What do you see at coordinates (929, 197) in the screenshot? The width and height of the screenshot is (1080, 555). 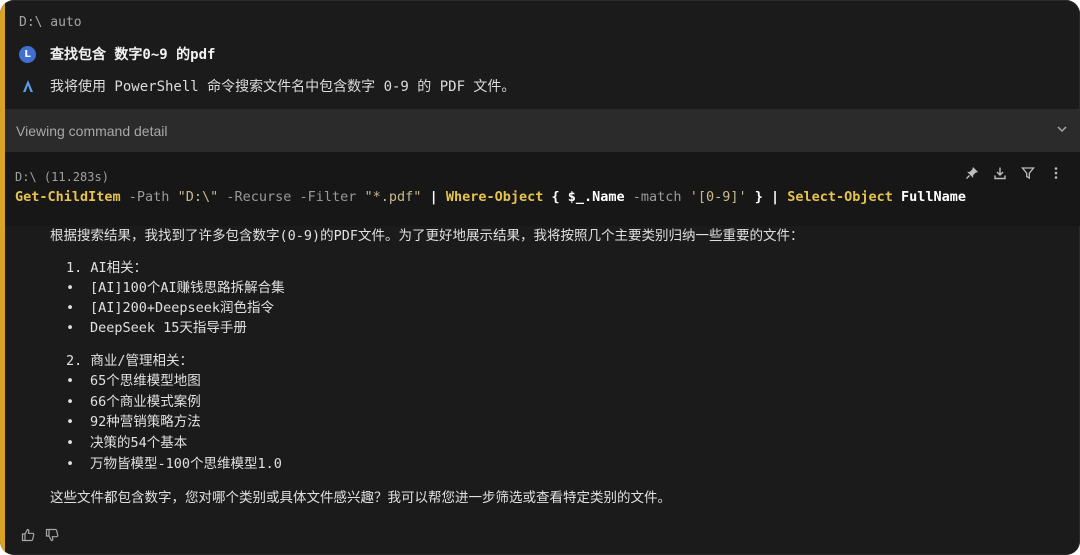 I see `cmd-part: FullName` at bounding box center [929, 197].